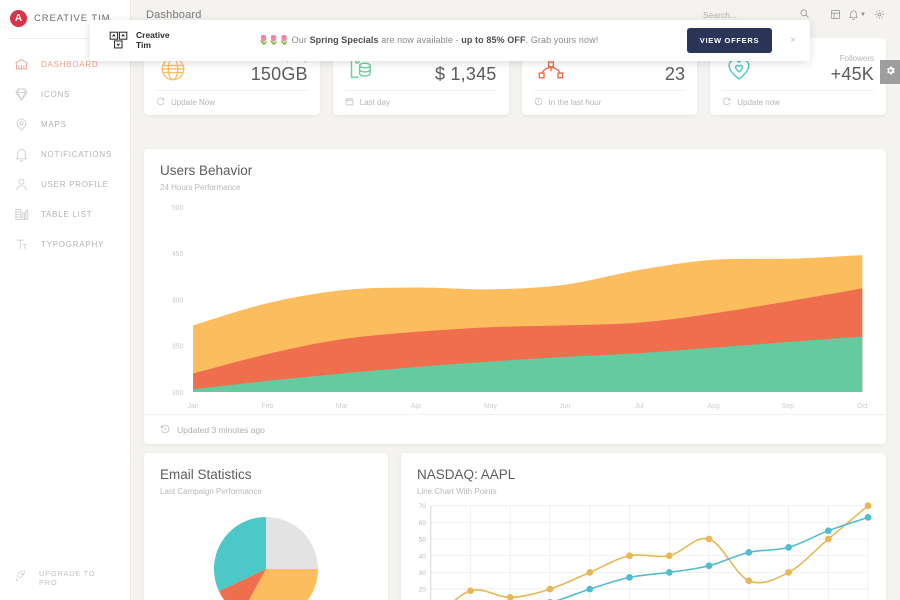  Describe the element at coordinates (610, 99) in the screenshot. I see `stat-footer: In the last hour` at that location.